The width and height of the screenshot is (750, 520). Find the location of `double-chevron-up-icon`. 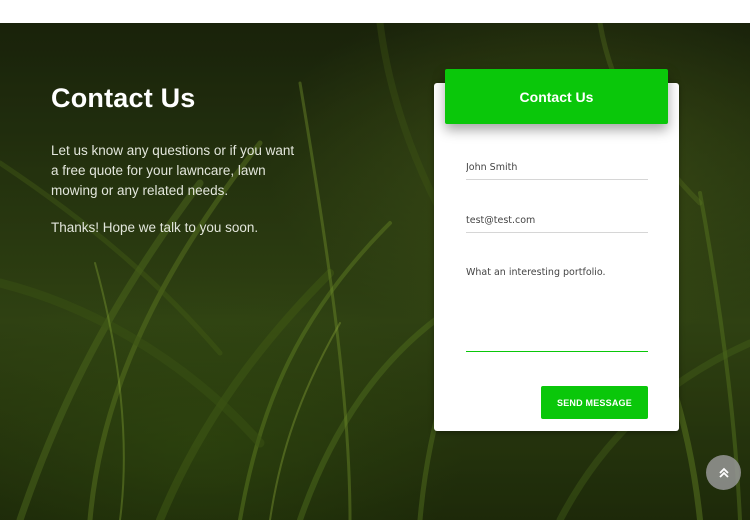

double-chevron-up-icon is located at coordinates (723, 472).